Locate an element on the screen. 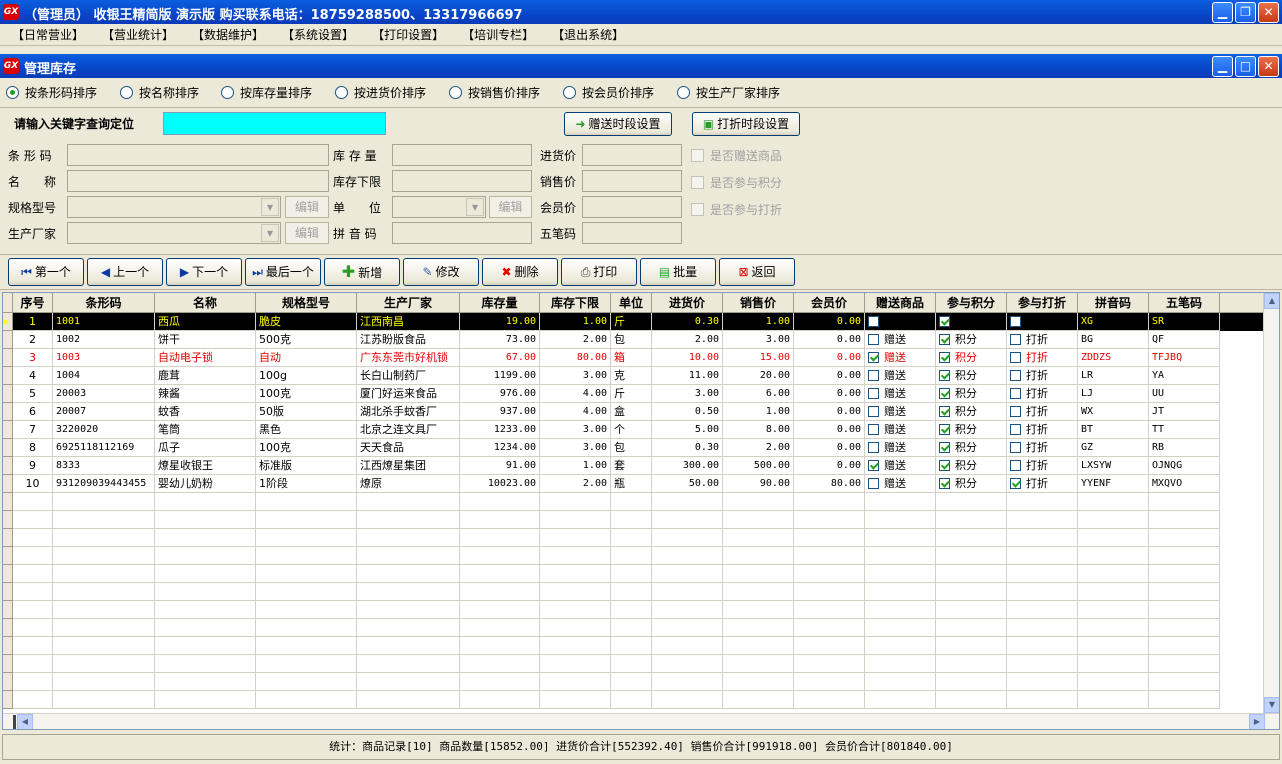 The image size is (1282, 764). cell-member-col: 80.00 is located at coordinates (829, 484).